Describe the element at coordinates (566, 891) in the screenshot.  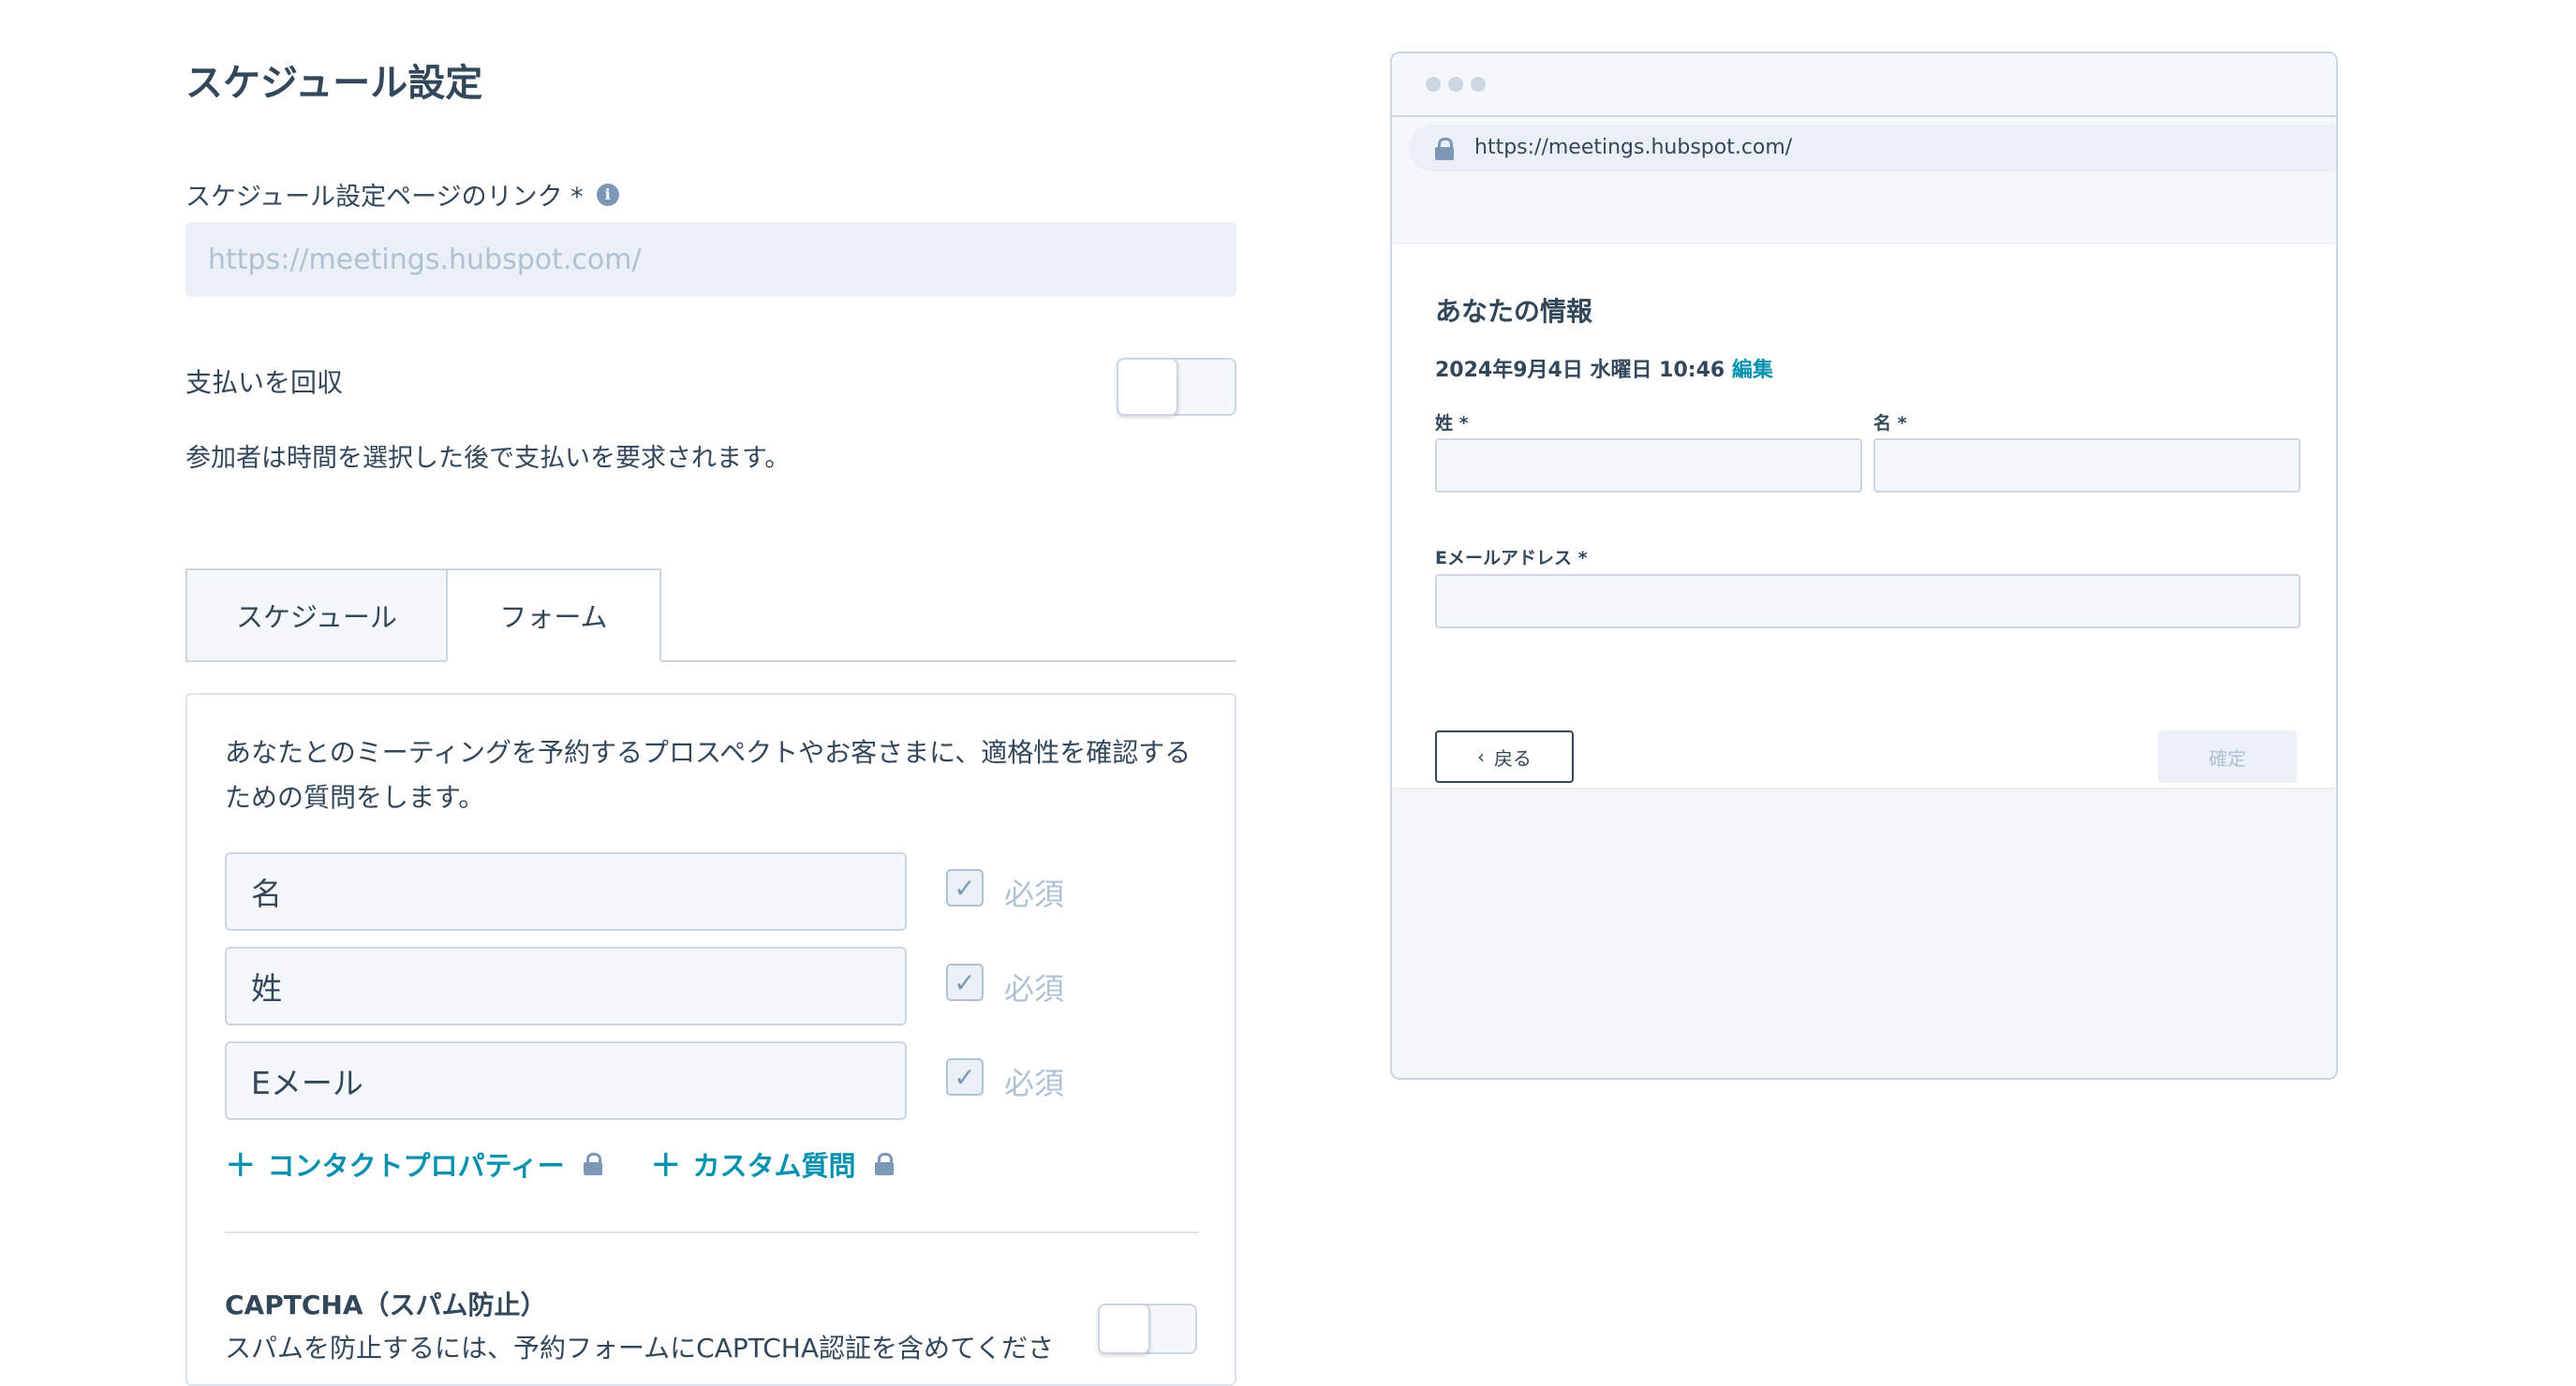
I see `form-field-first-name: 名` at that location.